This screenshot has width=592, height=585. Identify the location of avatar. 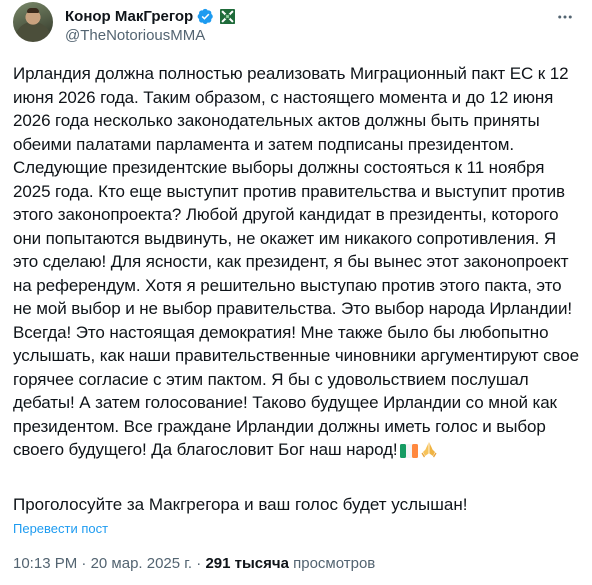
(33, 22).